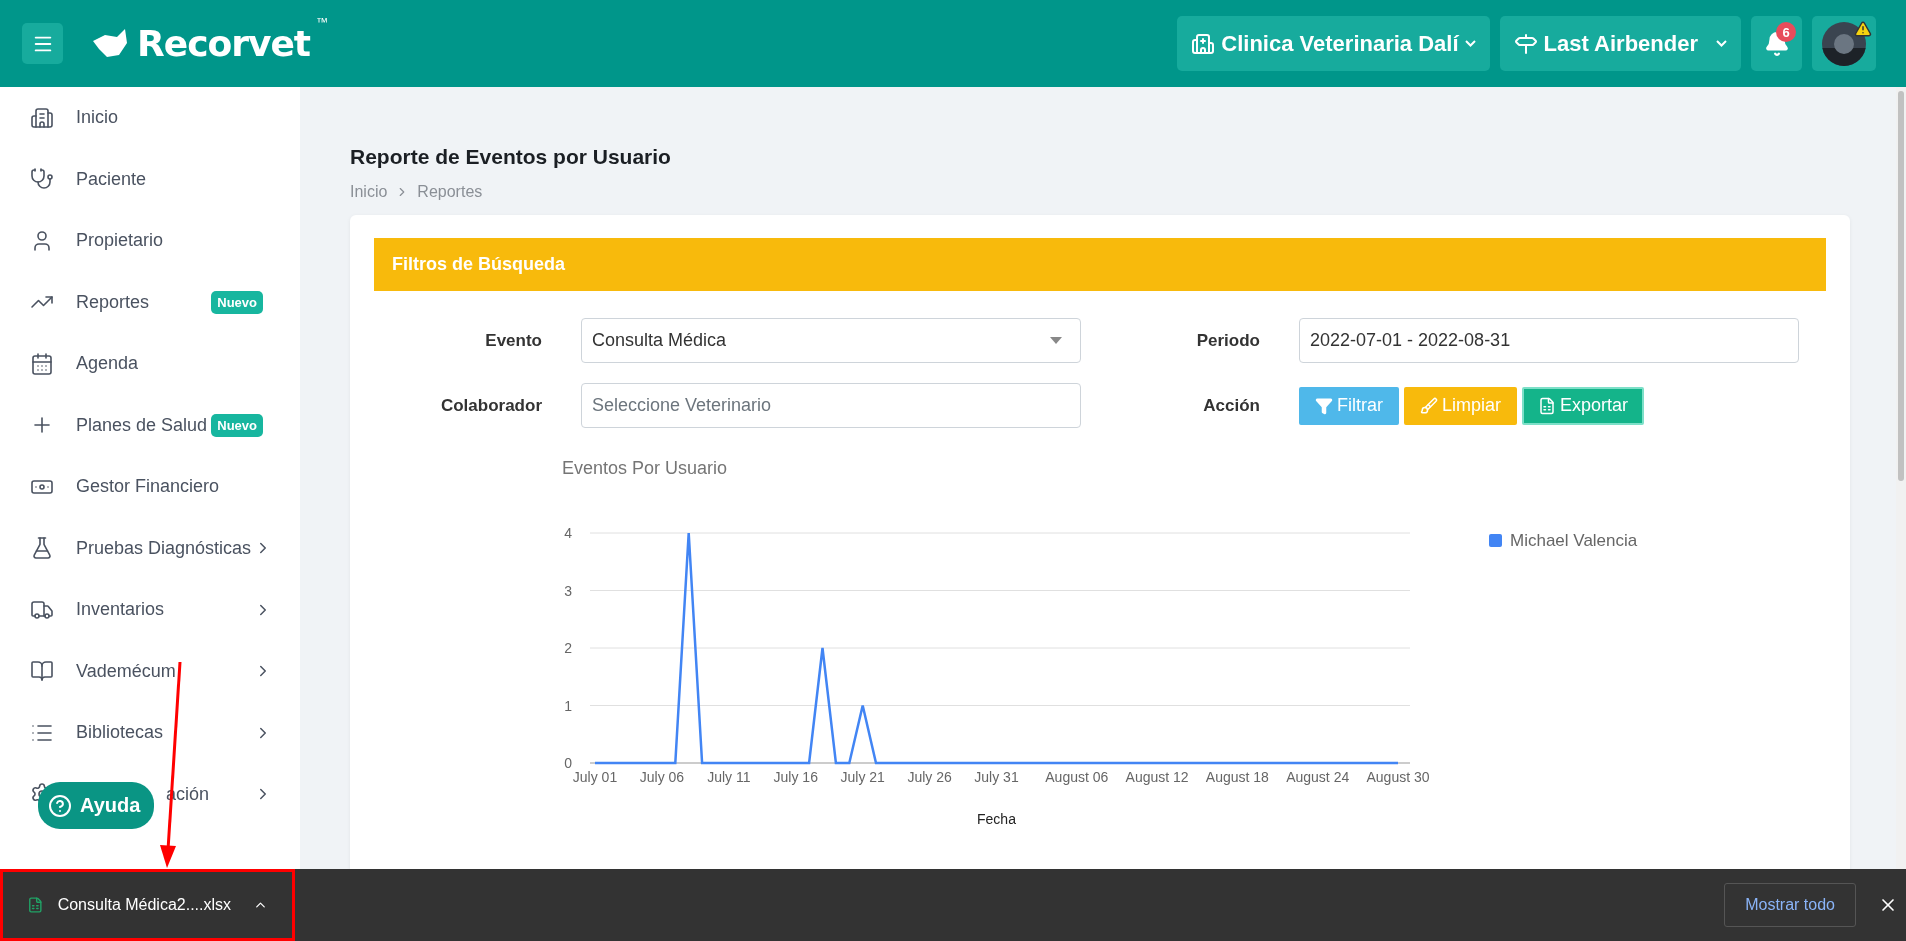  Describe the element at coordinates (568, 533) in the screenshot. I see `y-tick-label: 4` at that location.